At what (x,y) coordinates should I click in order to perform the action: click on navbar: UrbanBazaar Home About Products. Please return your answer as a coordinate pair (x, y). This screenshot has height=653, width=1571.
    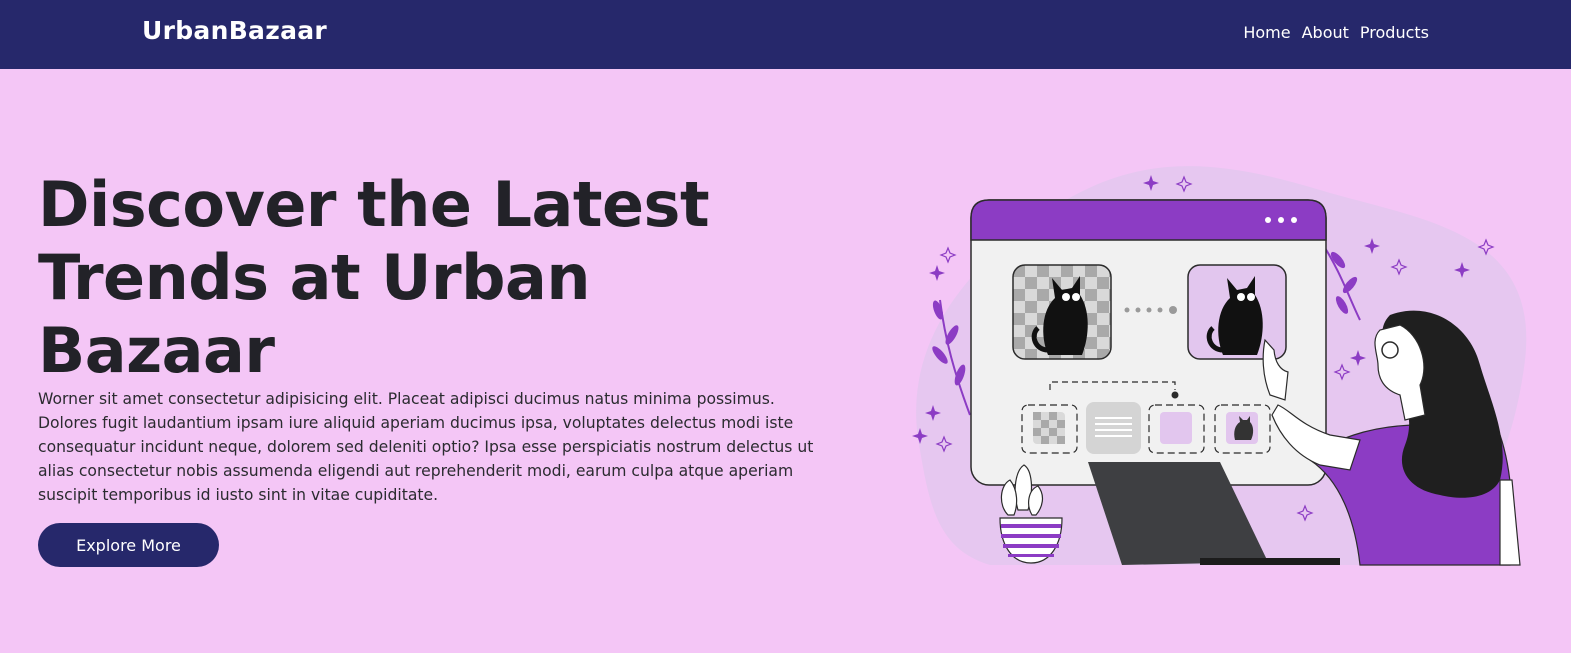
    Looking at the image, I should click on (785, 34).